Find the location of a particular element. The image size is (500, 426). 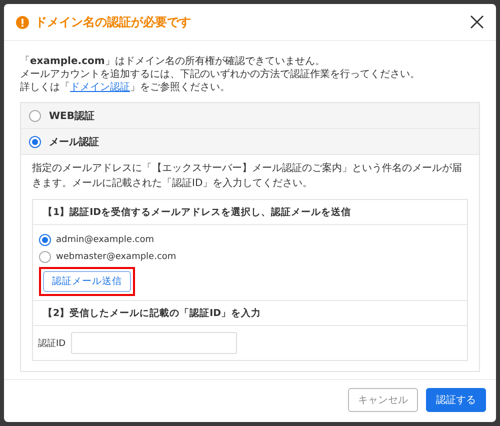

email-option-label: webmaster@example.com is located at coordinates (116, 257).